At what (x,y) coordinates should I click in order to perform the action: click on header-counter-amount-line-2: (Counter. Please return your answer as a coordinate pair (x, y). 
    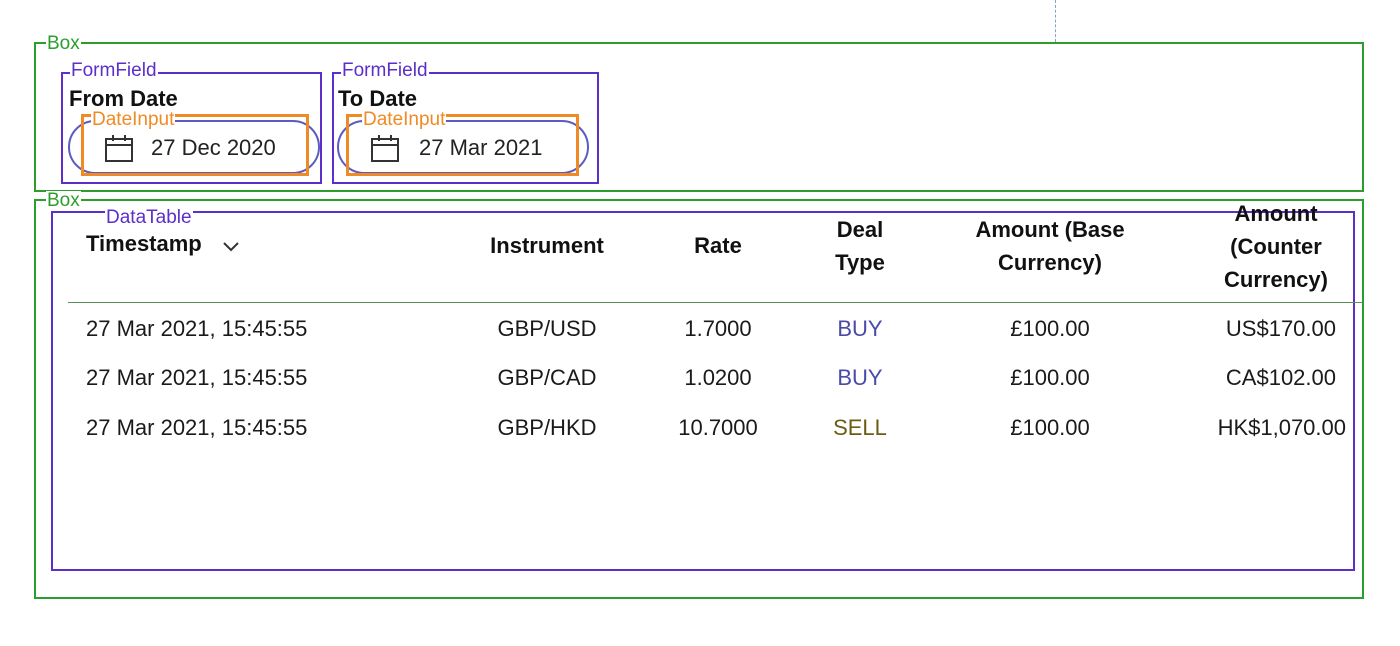
    Looking at the image, I should click on (1276, 246).